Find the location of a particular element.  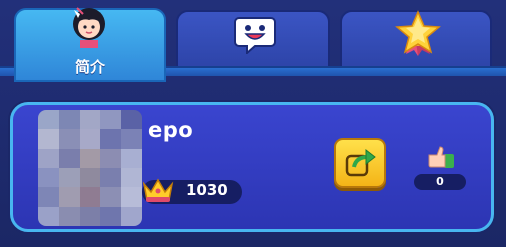

tab-achievements is located at coordinates (416, 40).